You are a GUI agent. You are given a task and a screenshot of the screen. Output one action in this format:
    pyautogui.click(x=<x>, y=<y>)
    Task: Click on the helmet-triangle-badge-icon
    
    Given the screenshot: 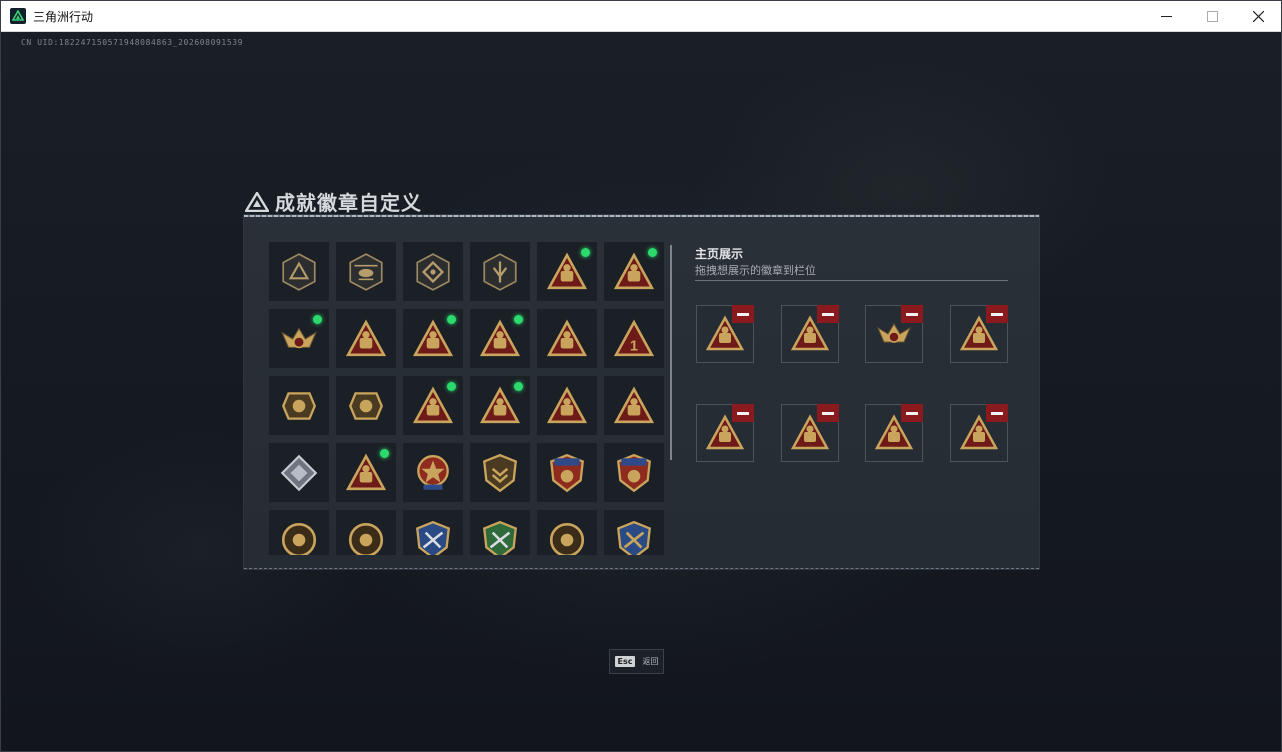 What is the action you would take?
    pyautogui.click(x=567, y=339)
    